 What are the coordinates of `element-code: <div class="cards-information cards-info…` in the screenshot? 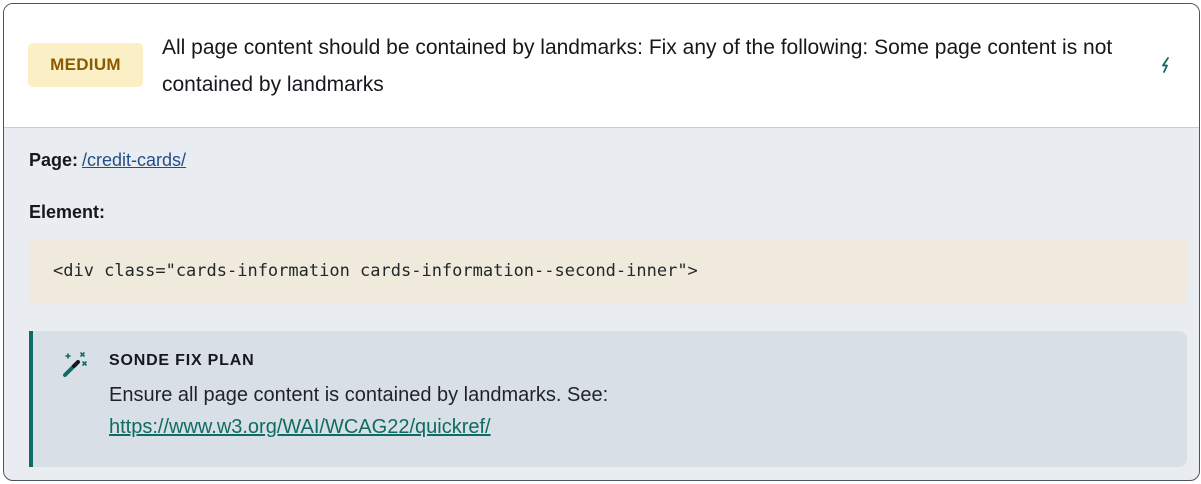 It's located at (608, 271).